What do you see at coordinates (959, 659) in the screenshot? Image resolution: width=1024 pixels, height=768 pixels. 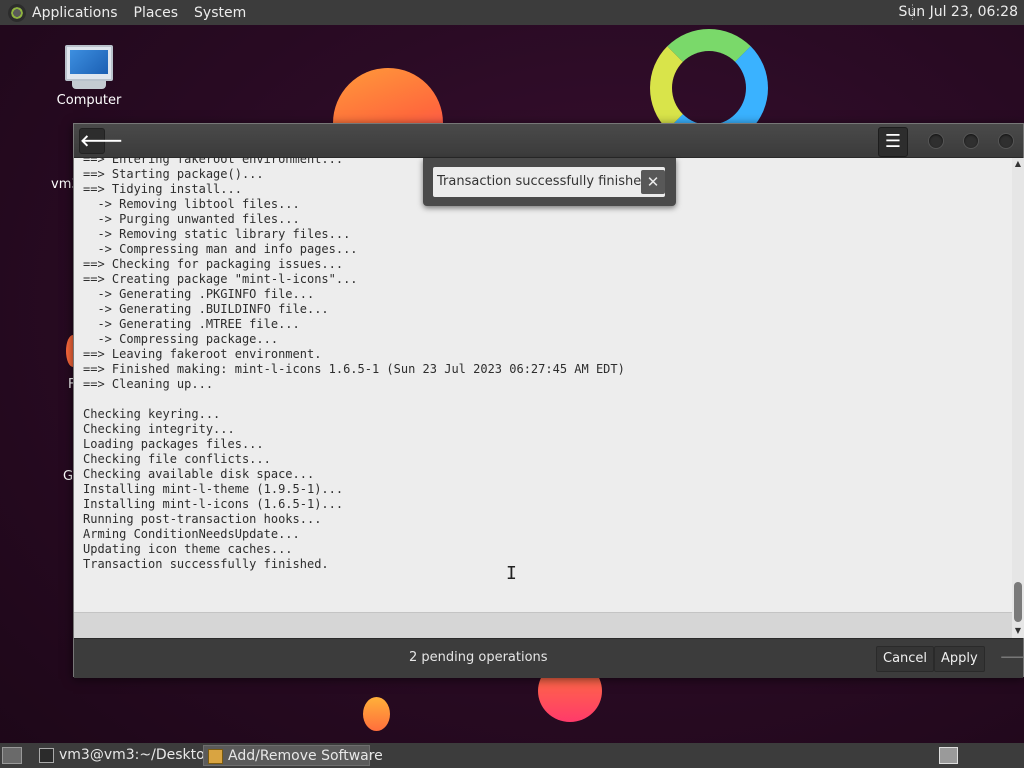 I see `apply-button: Apply` at bounding box center [959, 659].